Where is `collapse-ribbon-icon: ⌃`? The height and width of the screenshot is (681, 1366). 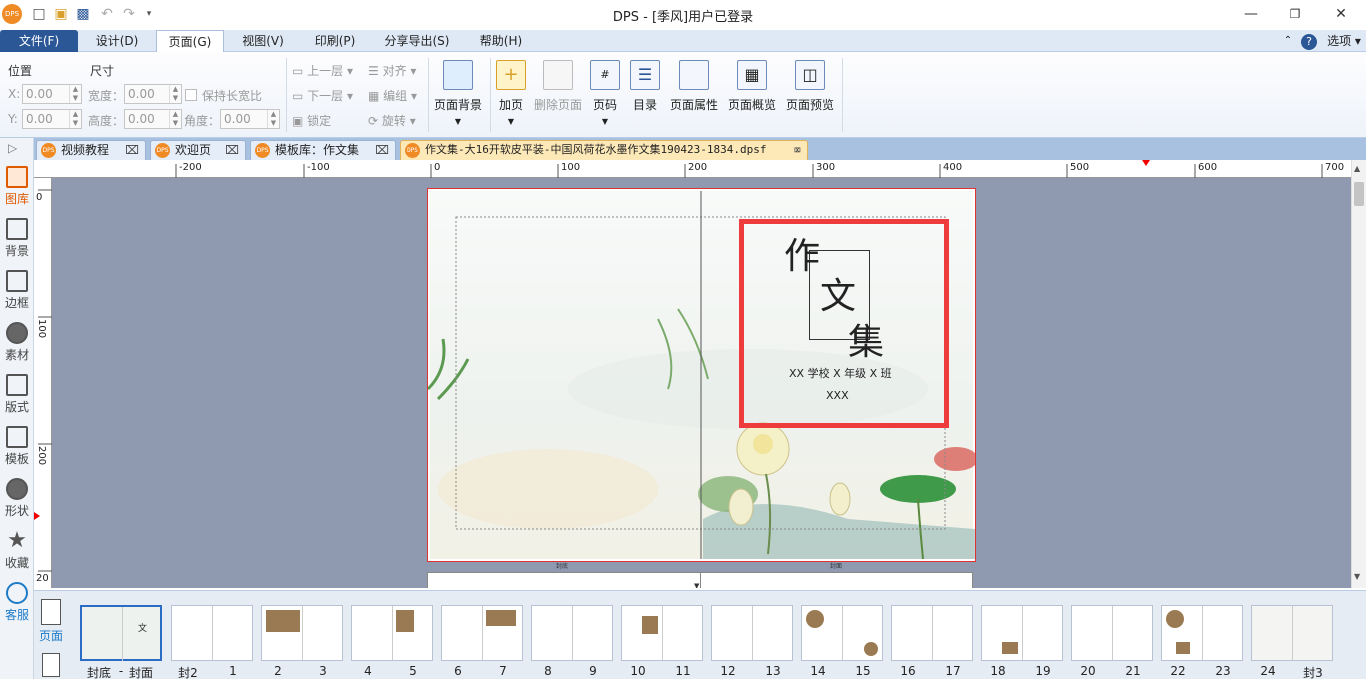 collapse-ribbon-icon: ⌃ is located at coordinates (1288, 41).